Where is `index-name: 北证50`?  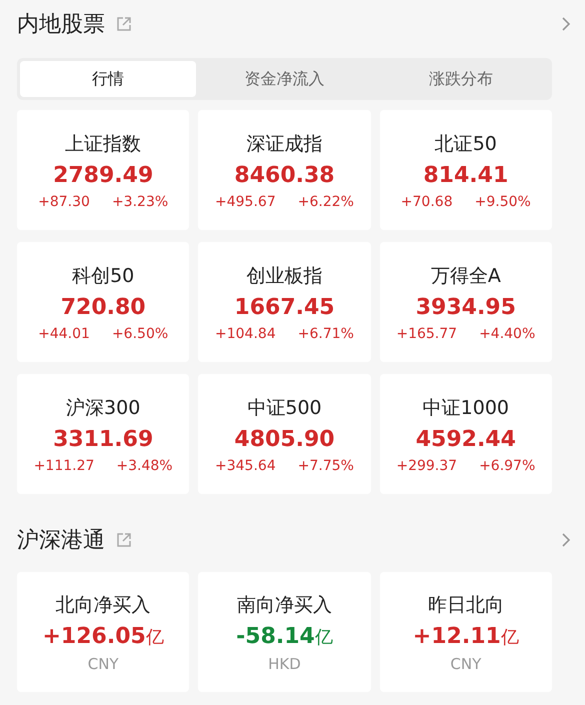 index-name: 北证50 is located at coordinates (465, 144).